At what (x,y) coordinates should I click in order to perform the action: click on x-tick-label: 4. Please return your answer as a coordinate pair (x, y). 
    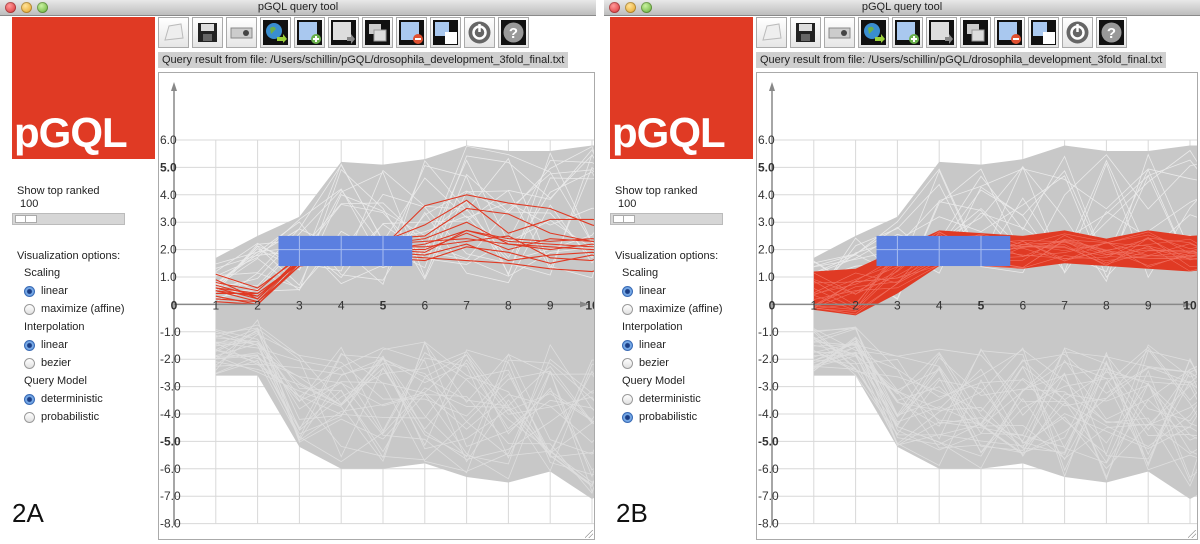
    Looking at the image, I should click on (939, 305).